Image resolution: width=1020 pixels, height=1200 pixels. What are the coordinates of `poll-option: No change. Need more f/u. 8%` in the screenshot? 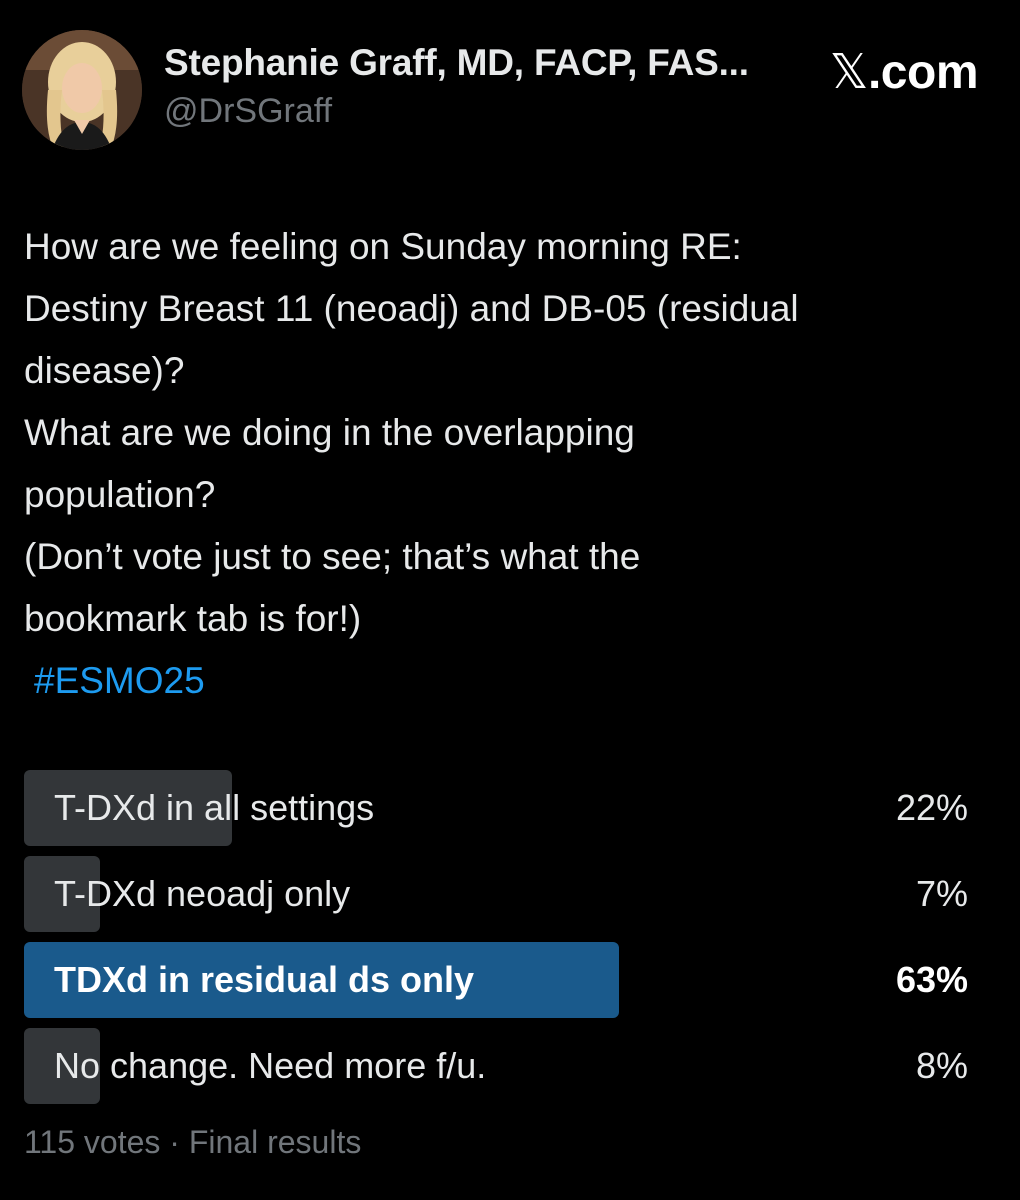 It's located at (496, 1066).